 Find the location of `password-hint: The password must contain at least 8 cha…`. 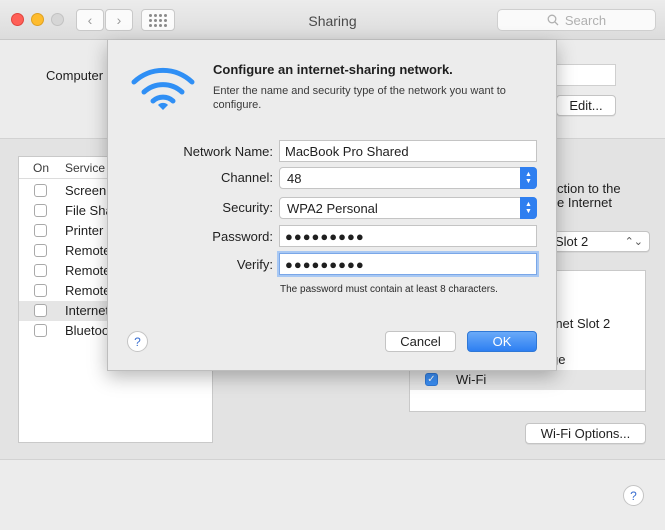

password-hint: The password must contain at least 8 cha… is located at coordinates (389, 289).